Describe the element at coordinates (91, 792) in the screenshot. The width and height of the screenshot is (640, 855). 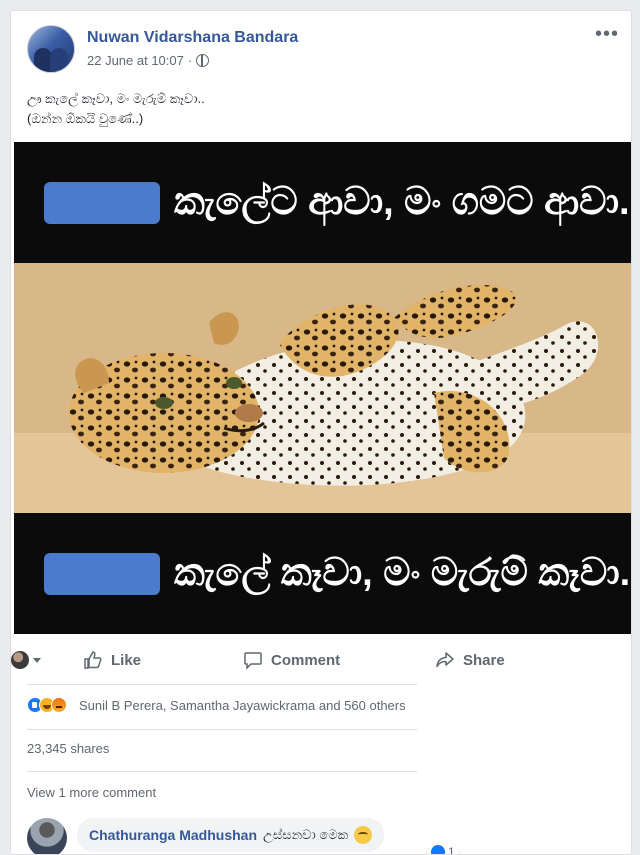
I see `view-more-comments-link: View 1 more comment` at that location.